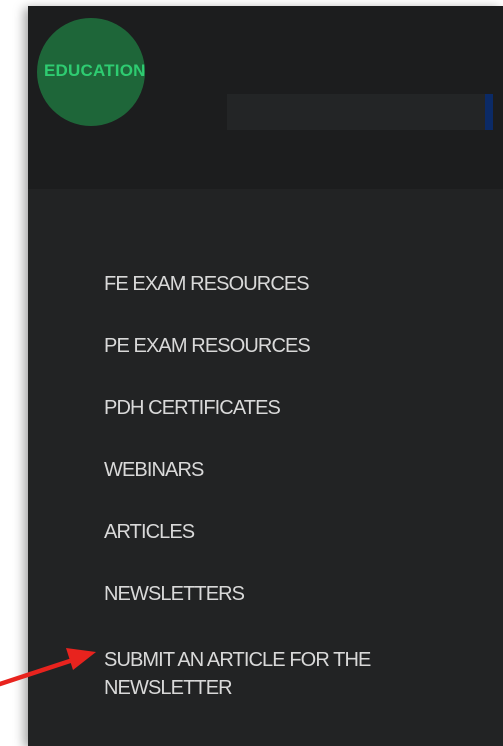 Image resolution: width=503 pixels, height=746 pixels. I want to click on arrow-shaft, so click(39, 671).